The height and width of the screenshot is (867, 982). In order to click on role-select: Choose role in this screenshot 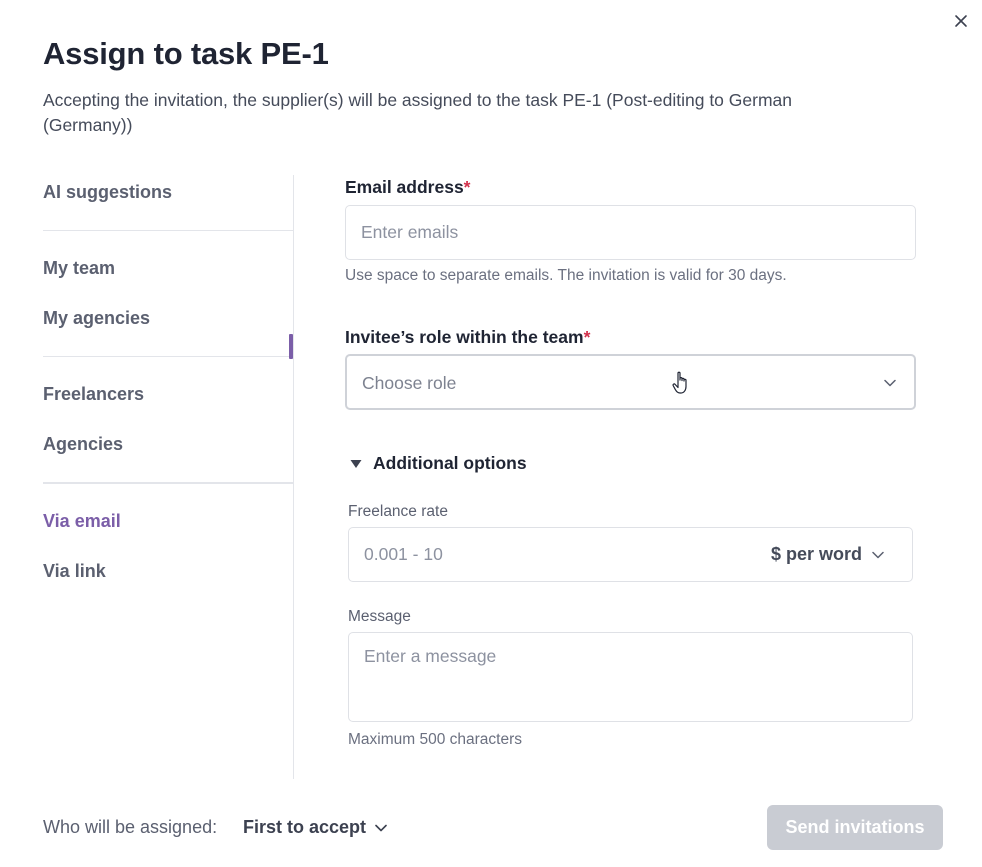, I will do `click(630, 382)`.